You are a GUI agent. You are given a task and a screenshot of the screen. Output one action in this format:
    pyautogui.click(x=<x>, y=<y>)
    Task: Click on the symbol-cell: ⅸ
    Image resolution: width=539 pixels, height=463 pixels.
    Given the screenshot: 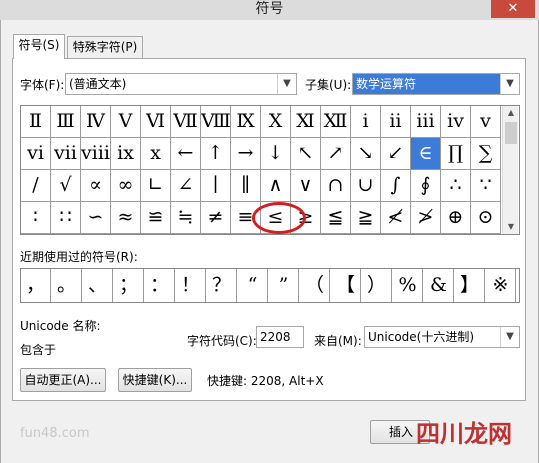 What is the action you would take?
    pyautogui.click(x=126, y=154)
    